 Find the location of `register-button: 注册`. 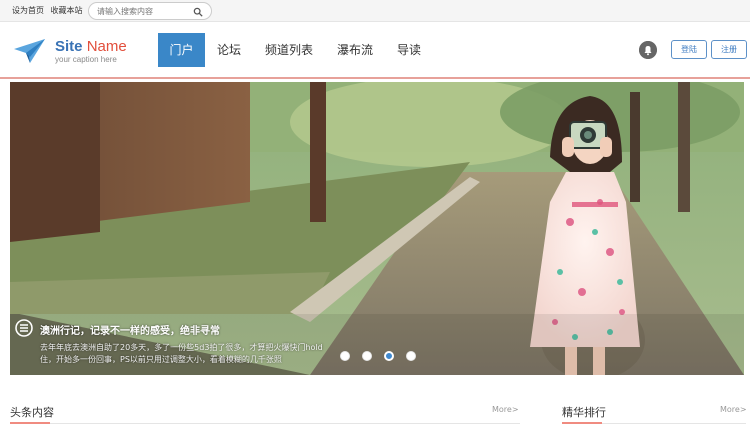

register-button: 注册 is located at coordinates (729, 49).